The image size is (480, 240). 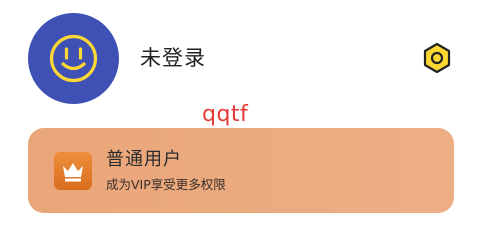 What do you see at coordinates (225, 114) in the screenshot?
I see `watermark-text: qqtf` at bounding box center [225, 114].